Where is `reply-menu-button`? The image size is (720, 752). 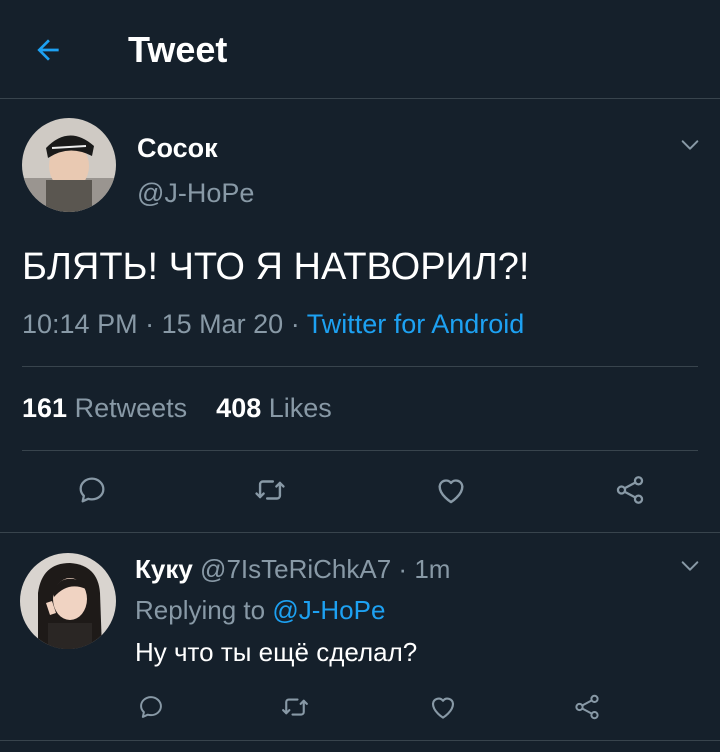 reply-menu-button is located at coordinates (690, 566).